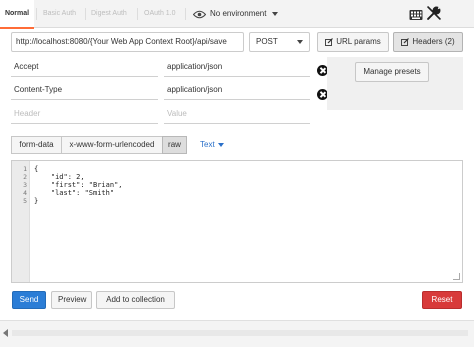 This screenshot has height=347, width=474. What do you see at coordinates (5, 333) in the screenshot?
I see `scroll-left-icon` at bounding box center [5, 333].